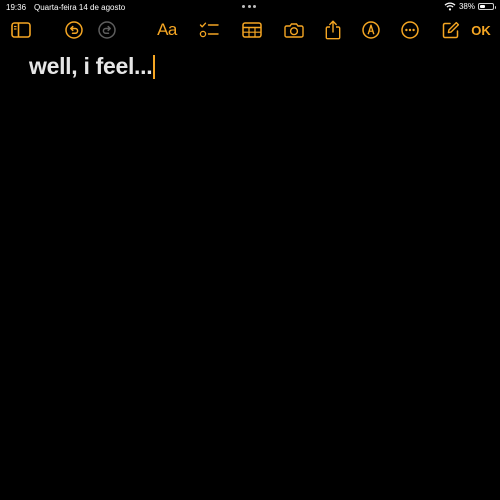 This screenshot has height=500, width=500. I want to click on share-button, so click(333, 30).